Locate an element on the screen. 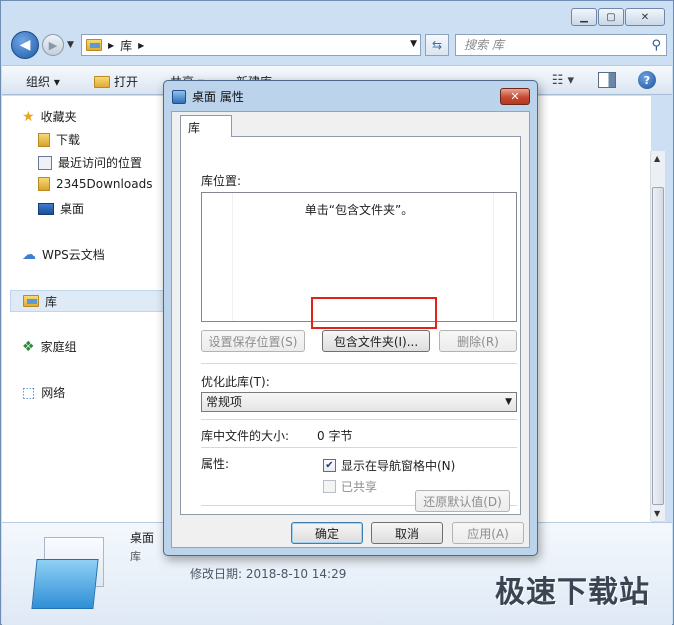 The image size is (674, 625). nav-libraries-label: 库 is located at coordinates (51, 301).